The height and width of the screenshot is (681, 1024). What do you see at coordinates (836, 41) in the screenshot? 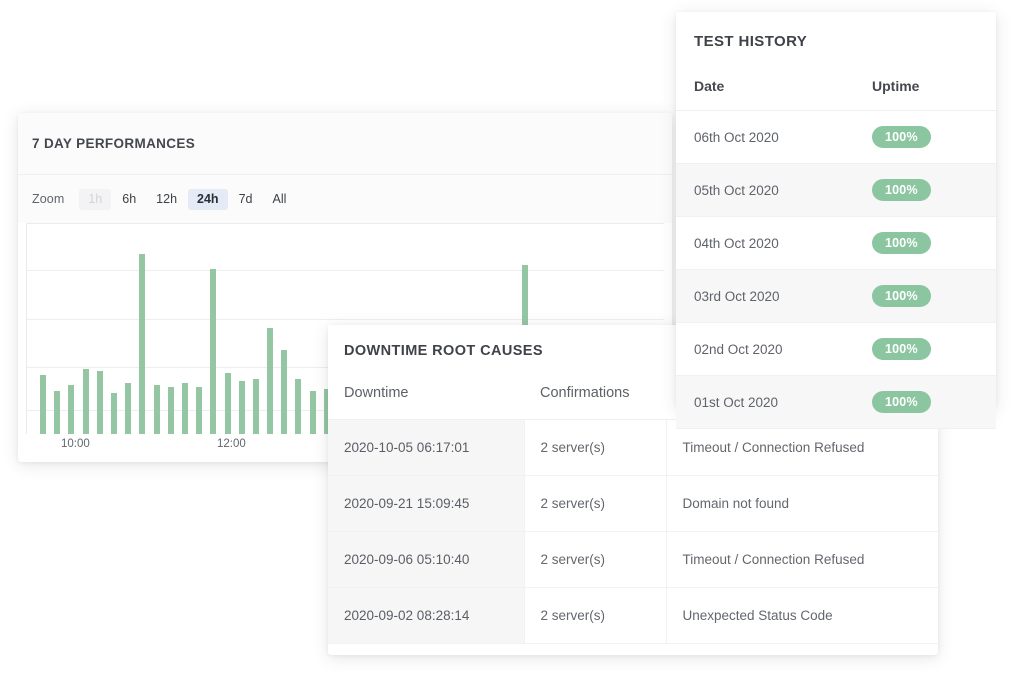
I see `test-history-card-header: TEST HISTORY` at bounding box center [836, 41].